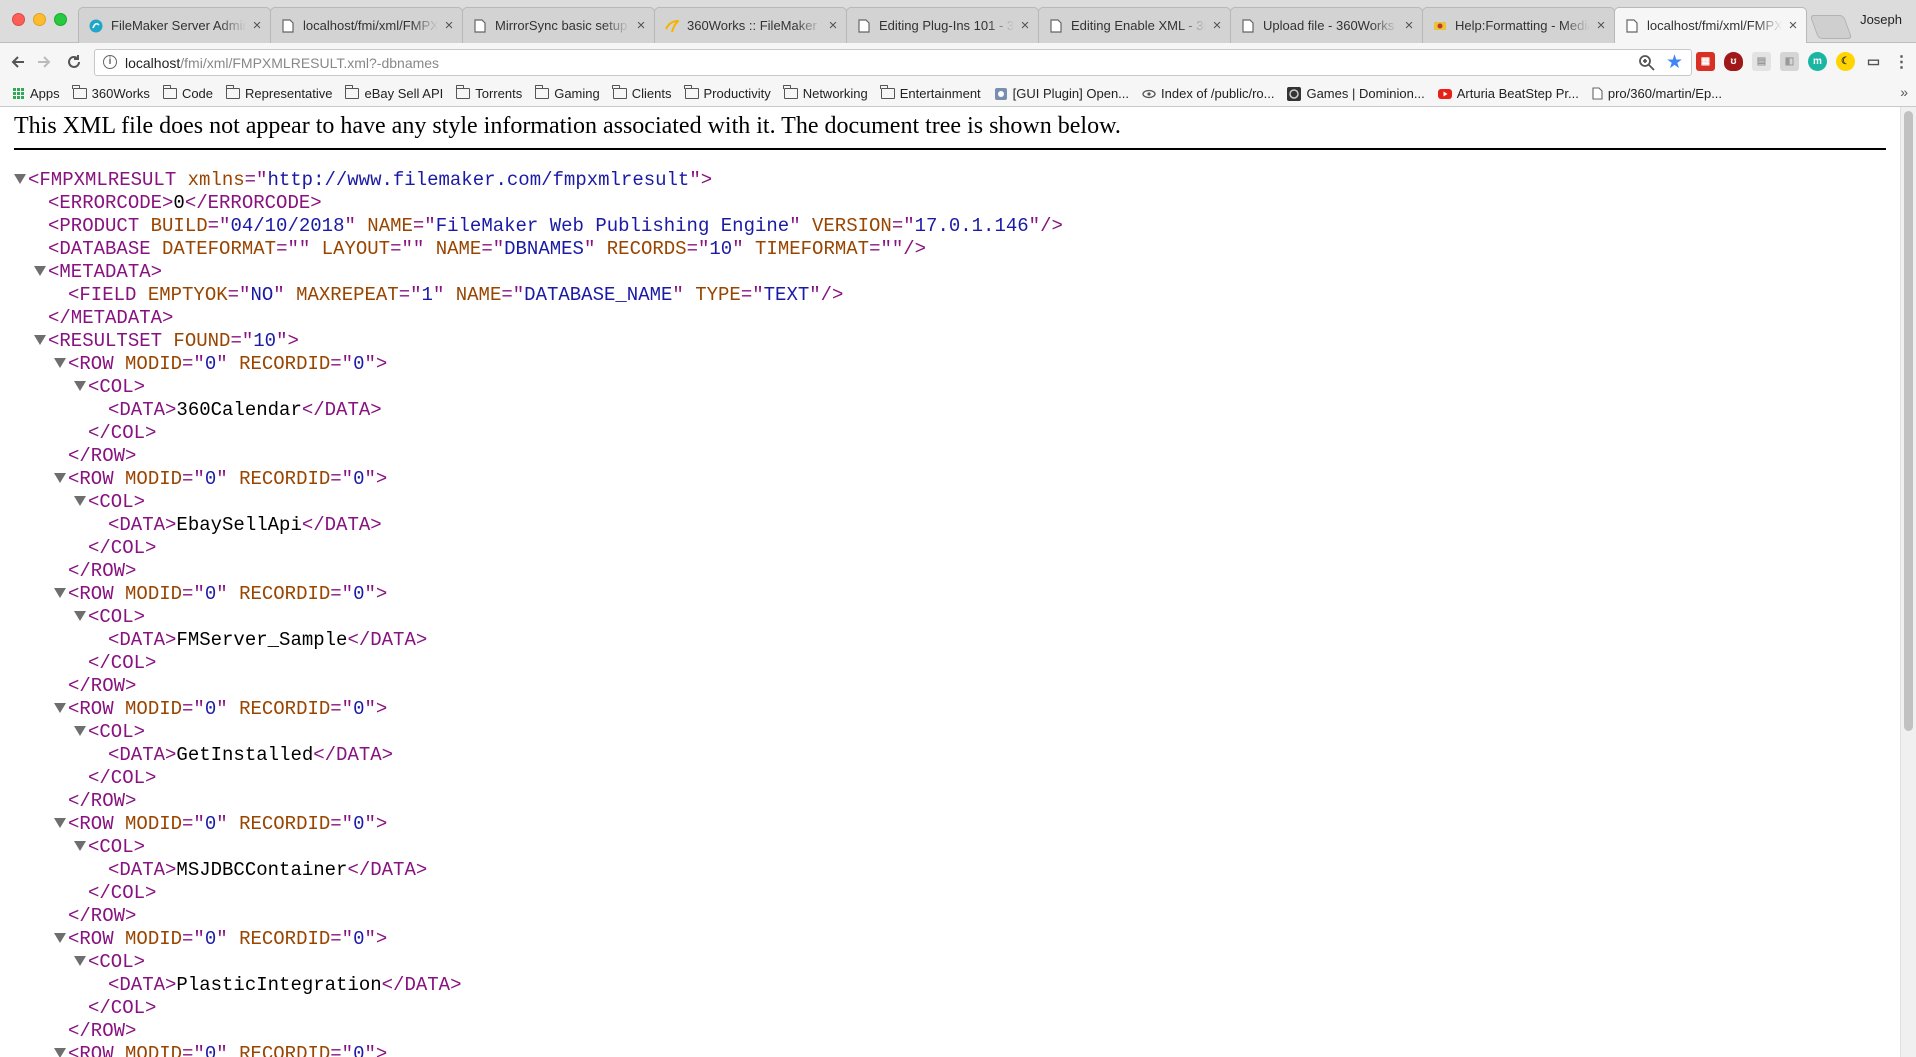 The image size is (1916, 1057). What do you see at coordinates (750, 25) in the screenshot?
I see `tab-3: 360Works :: FileMaker D ×` at bounding box center [750, 25].